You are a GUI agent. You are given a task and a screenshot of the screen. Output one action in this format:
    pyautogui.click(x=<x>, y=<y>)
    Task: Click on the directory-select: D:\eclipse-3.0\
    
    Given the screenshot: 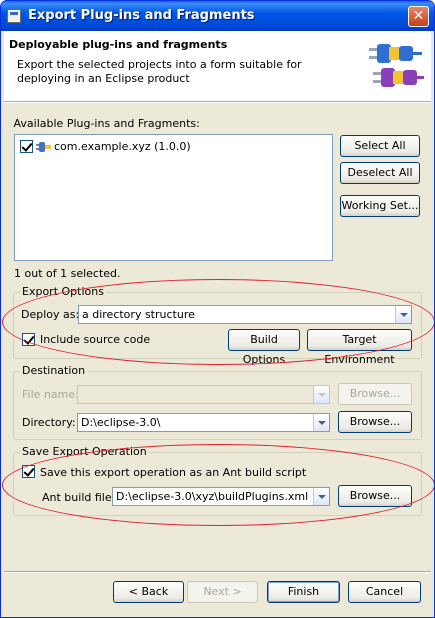 What is the action you would take?
    pyautogui.click(x=203, y=422)
    